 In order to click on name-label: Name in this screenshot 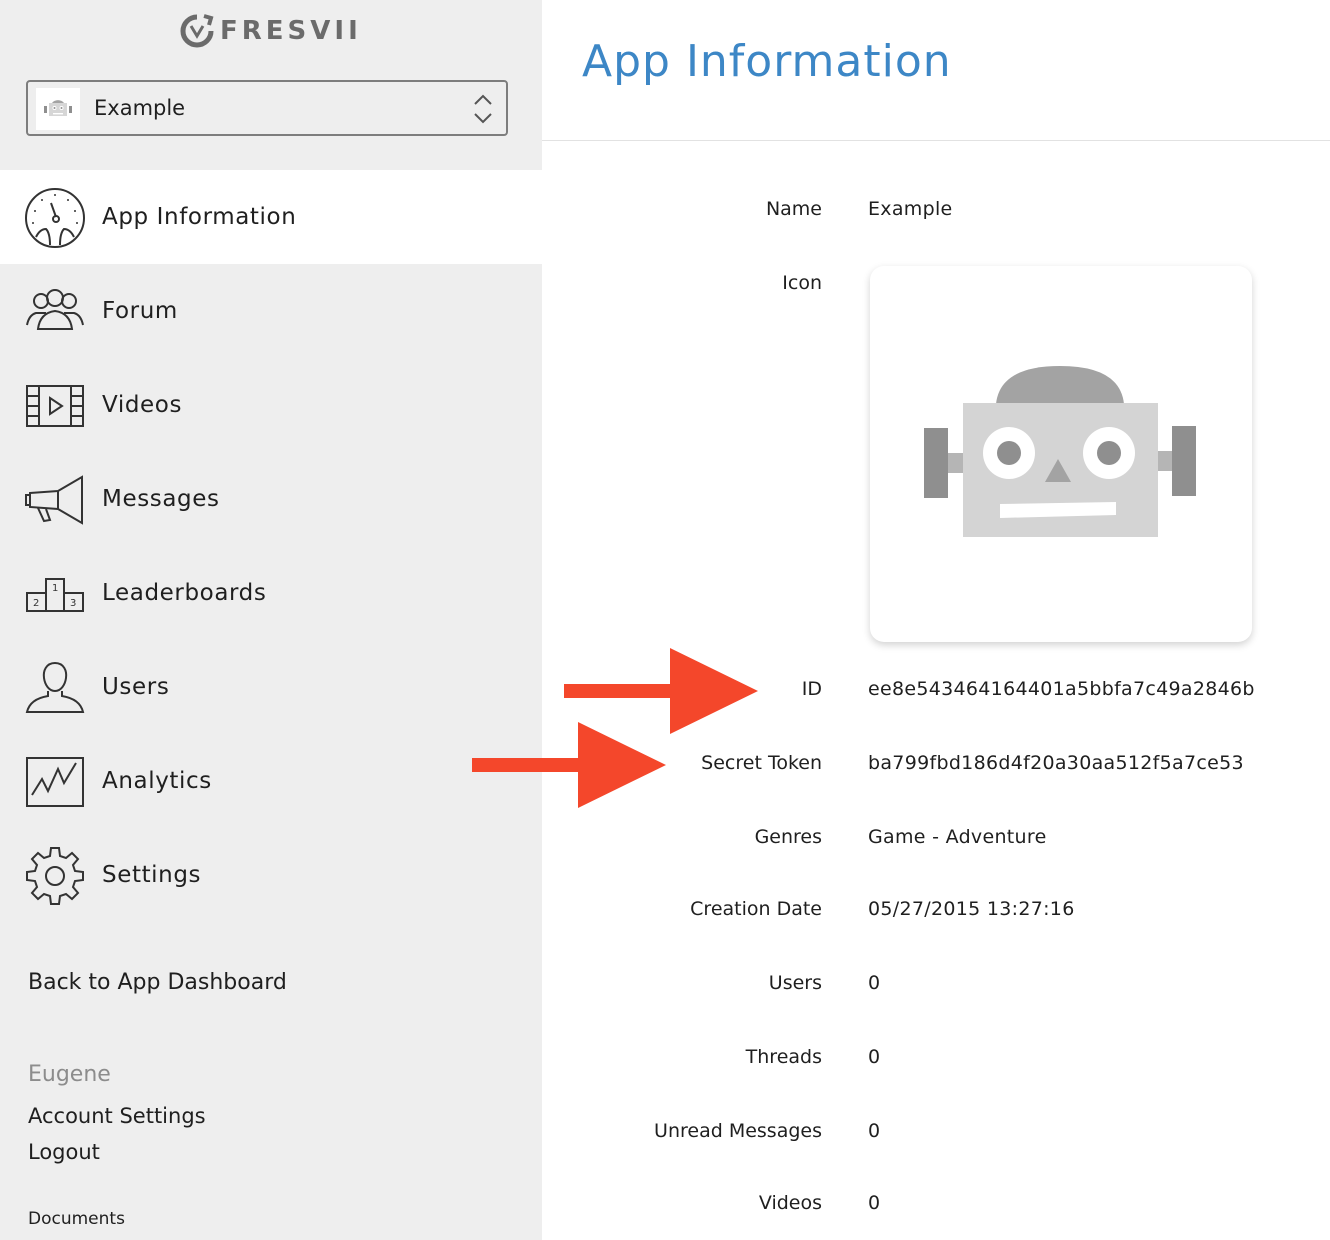, I will do `click(793, 209)`.